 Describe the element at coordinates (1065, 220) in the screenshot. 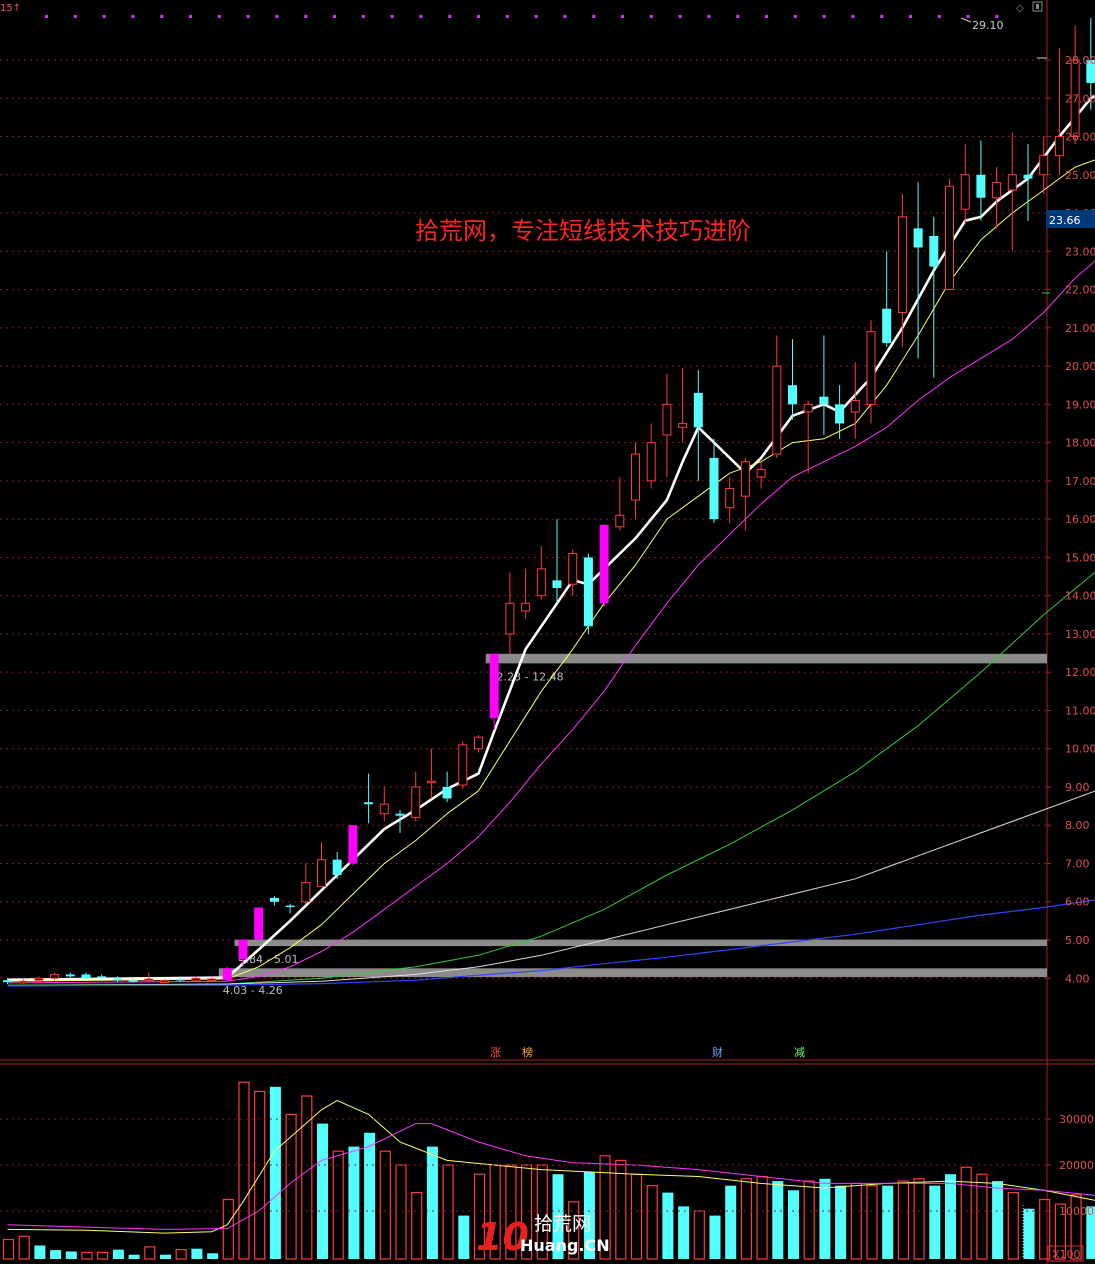

I see `price-tag-text: 23.66` at that location.